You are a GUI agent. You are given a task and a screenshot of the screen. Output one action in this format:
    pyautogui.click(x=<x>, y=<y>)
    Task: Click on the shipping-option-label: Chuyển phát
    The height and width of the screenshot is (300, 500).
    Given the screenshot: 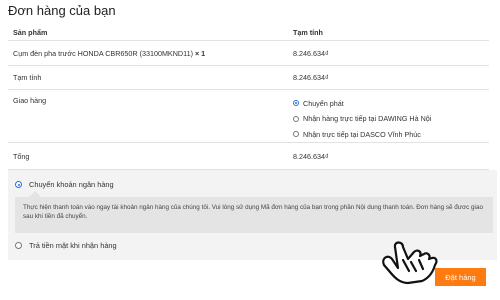 What is the action you would take?
    pyautogui.click(x=323, y=103)
    